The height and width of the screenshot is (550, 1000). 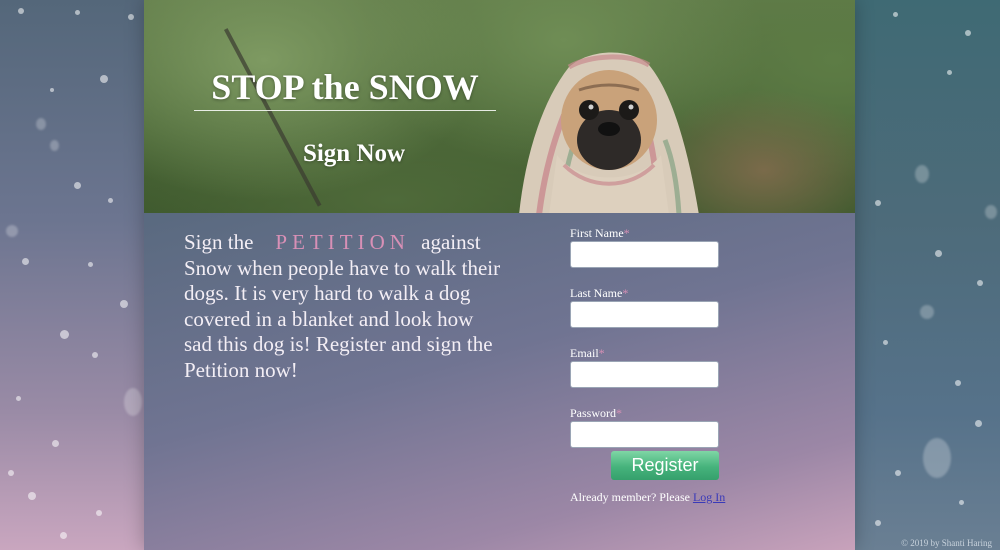 What do you see at coordinates (354, 154) in the screenshot?
I see `sign-now-link: Sign Now` at bounding box center [354, 154].